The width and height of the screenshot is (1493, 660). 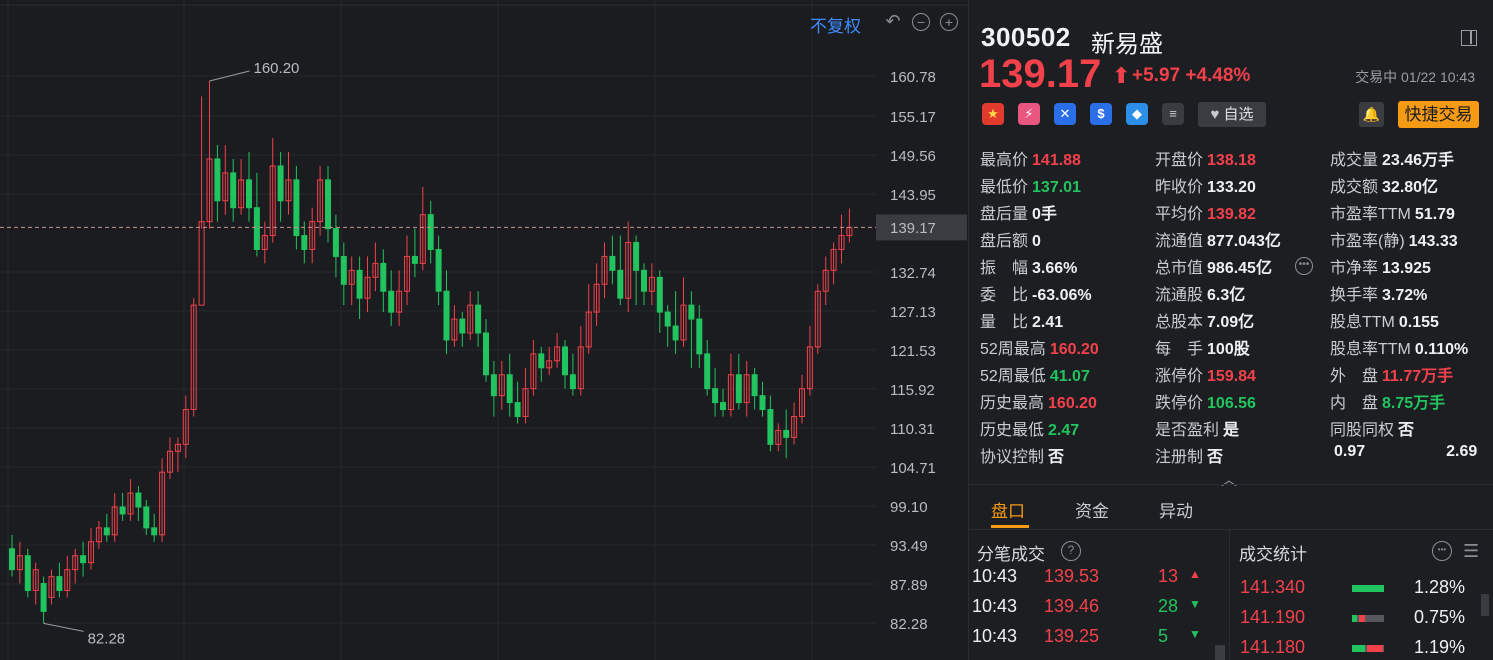 What do you see at coordinates (1485, 605) in the screenshot?
I see `stats-scrollbar` at bounding box center [1485, 605].